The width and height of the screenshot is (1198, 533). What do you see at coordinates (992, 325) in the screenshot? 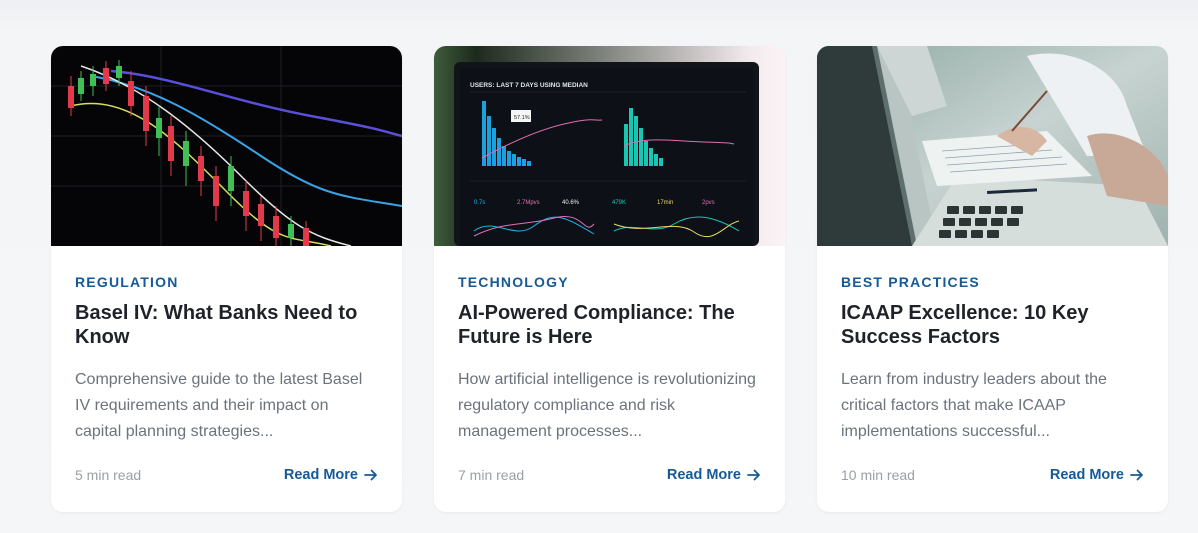
I see `article-title: ICAAP Excellence: 10 Key Success Factors` at bounding box center [992, 325].